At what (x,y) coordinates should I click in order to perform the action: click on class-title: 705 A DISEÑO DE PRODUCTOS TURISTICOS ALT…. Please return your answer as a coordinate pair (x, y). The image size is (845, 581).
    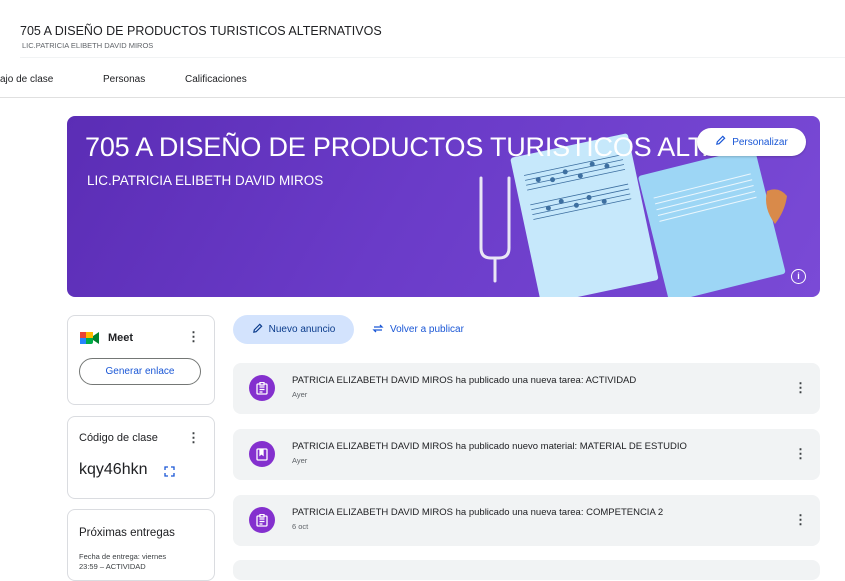
    Looking at the image, I should click on (201, 31).